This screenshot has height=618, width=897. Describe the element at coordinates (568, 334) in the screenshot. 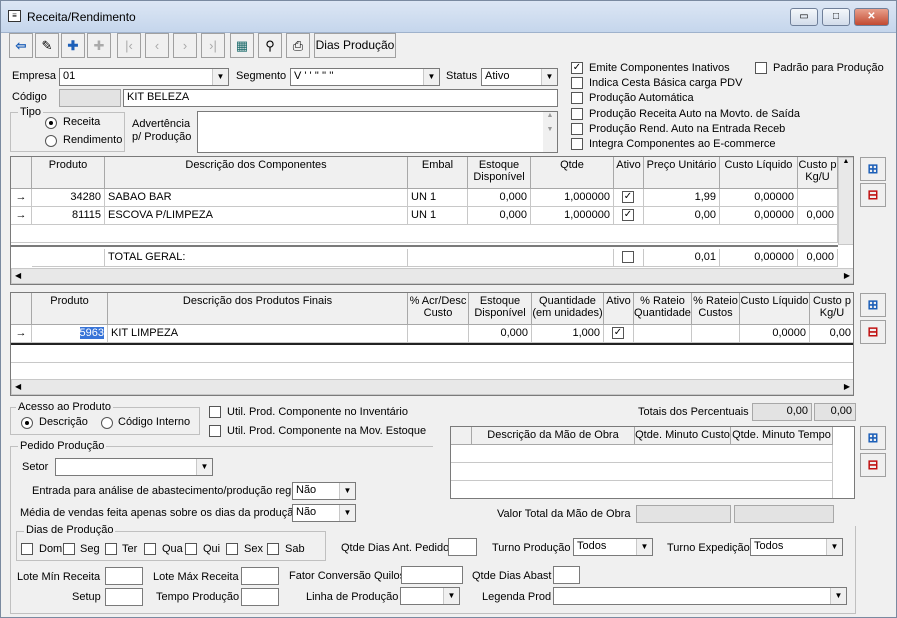

I see `table-row-quantidade: 1,000` at that location.